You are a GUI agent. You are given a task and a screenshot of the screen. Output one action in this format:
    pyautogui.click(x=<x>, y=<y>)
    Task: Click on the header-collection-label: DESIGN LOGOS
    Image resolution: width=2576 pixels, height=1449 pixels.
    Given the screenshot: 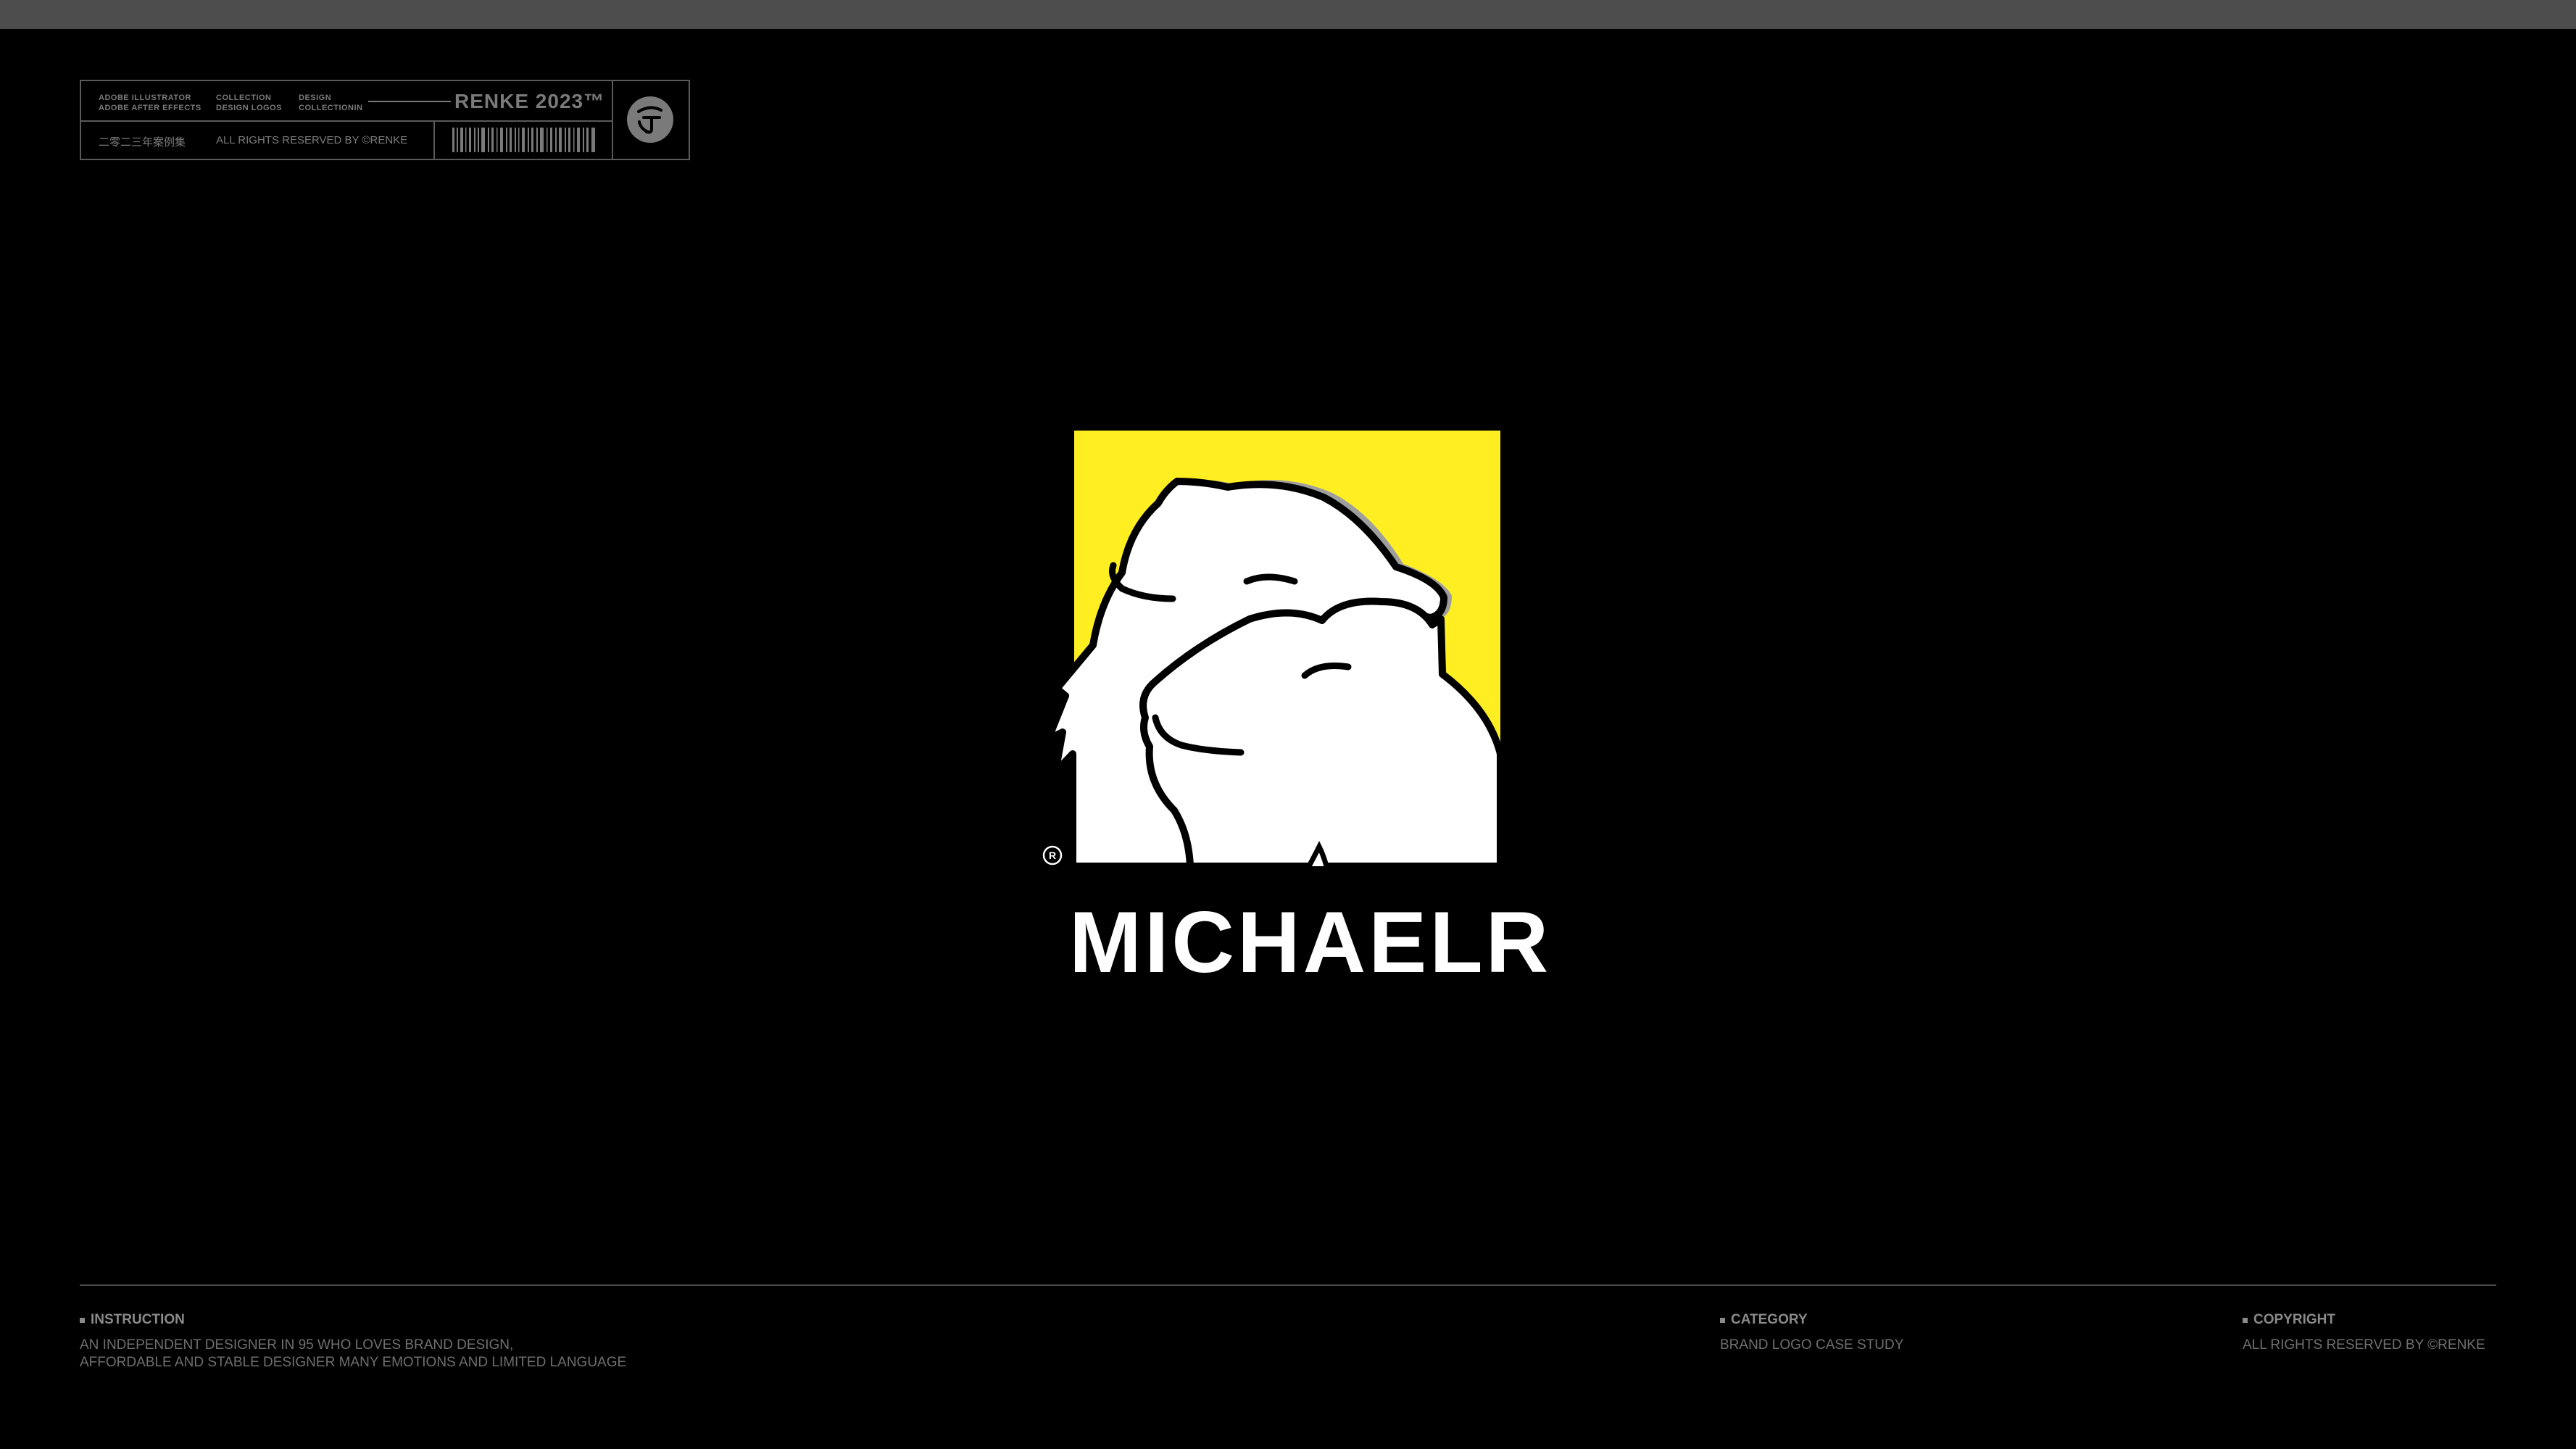 What is the action you would take?
    pyautogui.click(x=249, y=108)
    